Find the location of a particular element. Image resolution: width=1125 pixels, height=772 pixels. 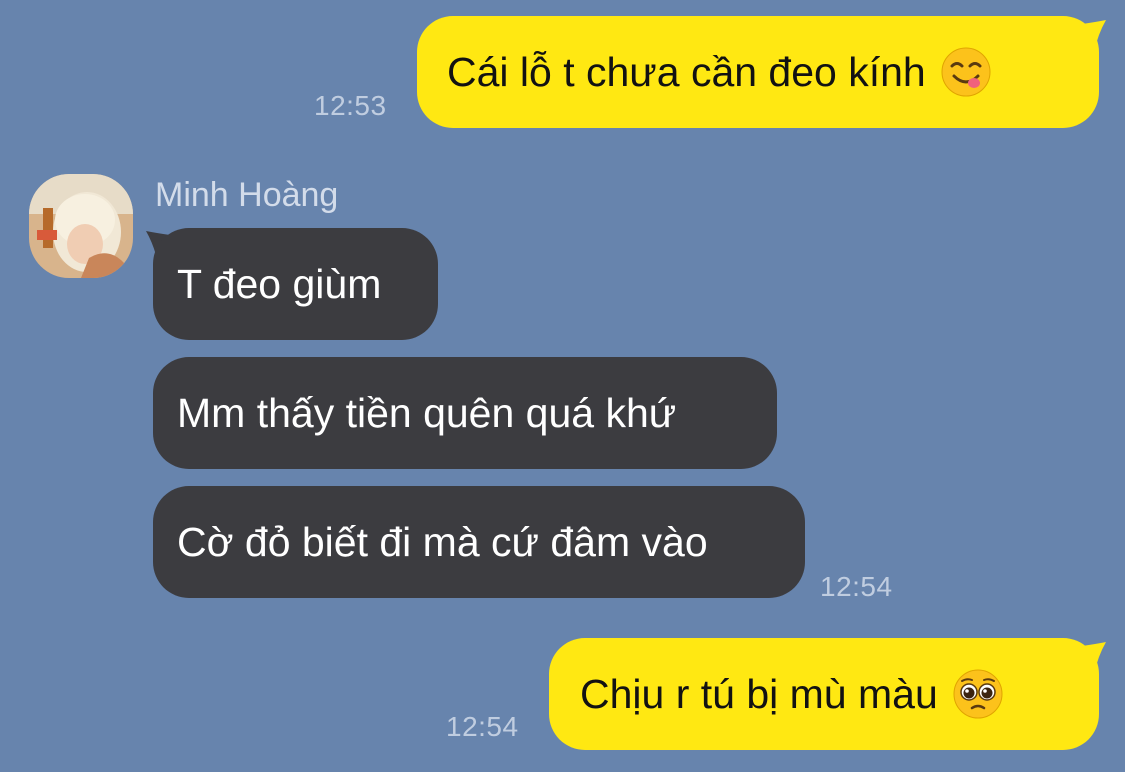

incoming-message-bubble: Mm thấy tiền quên quá khứ is located at coordinates (465, 413).